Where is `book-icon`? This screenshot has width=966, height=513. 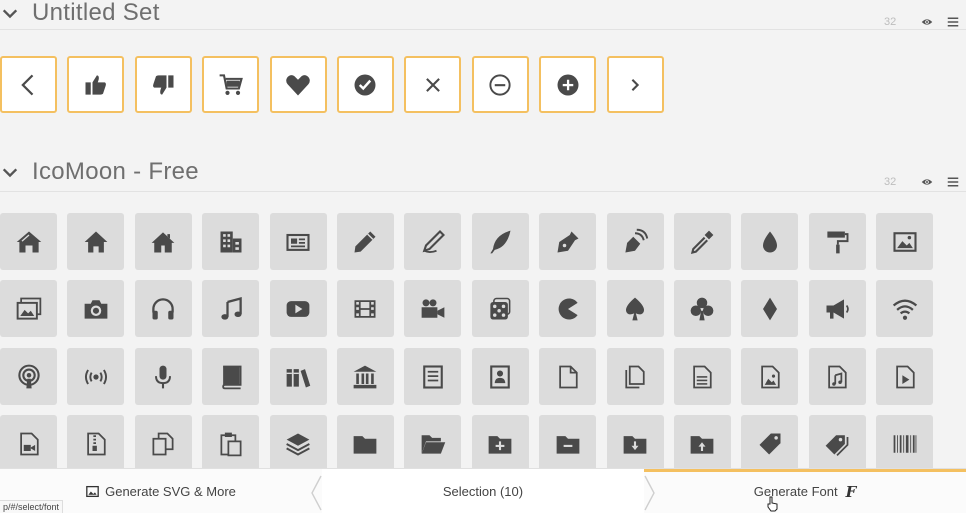 book-icon is located at coordinates (231, 376).